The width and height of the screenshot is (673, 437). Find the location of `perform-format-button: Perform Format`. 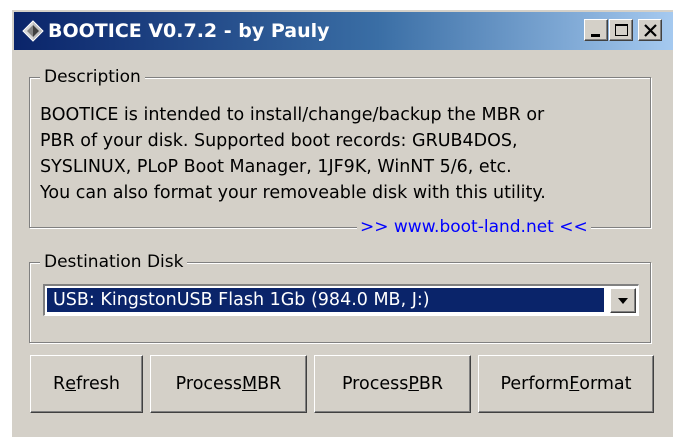

perform-format-button: Perform Format is located at coordinates (566, 384).